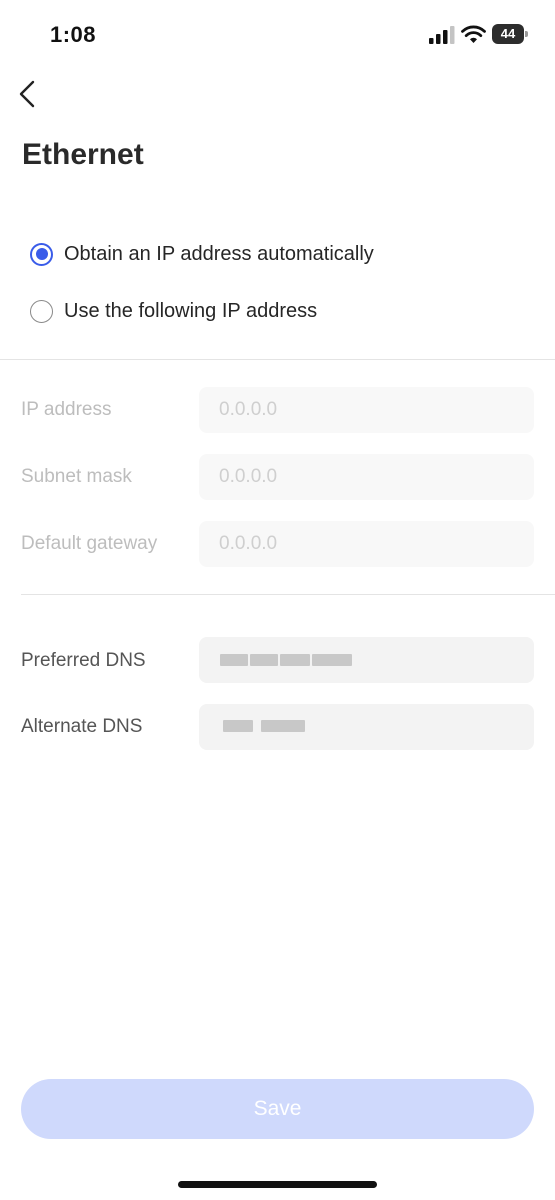  I want to click on home-indicator, so click(277, 1184).